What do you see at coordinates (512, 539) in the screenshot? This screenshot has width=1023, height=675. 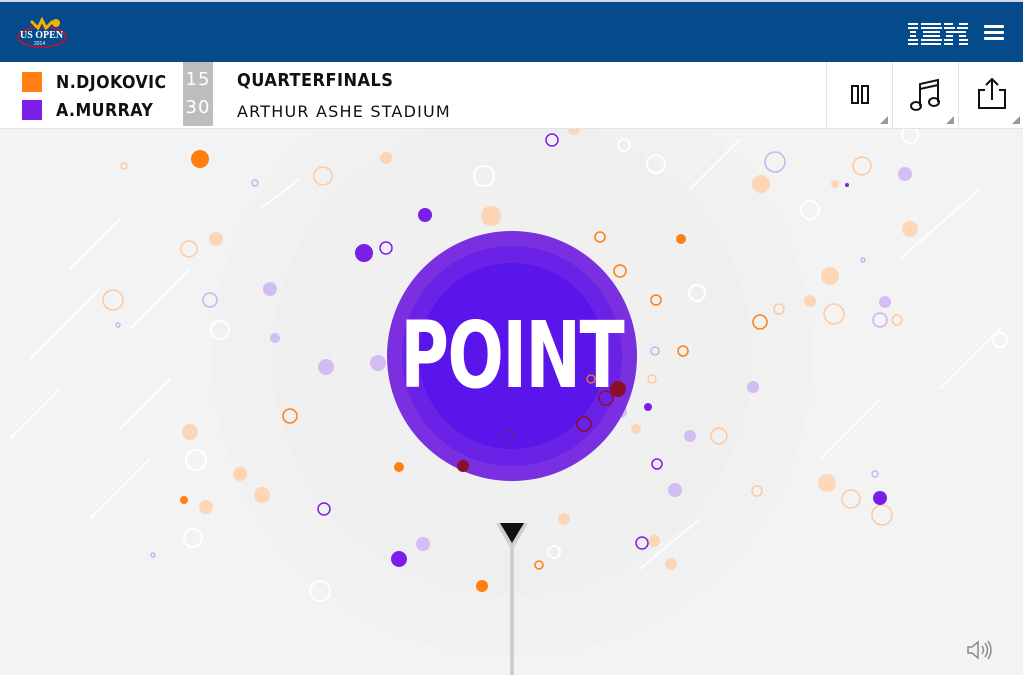 I see `timeline-pointer-icon` at bounding box center [512, 539].